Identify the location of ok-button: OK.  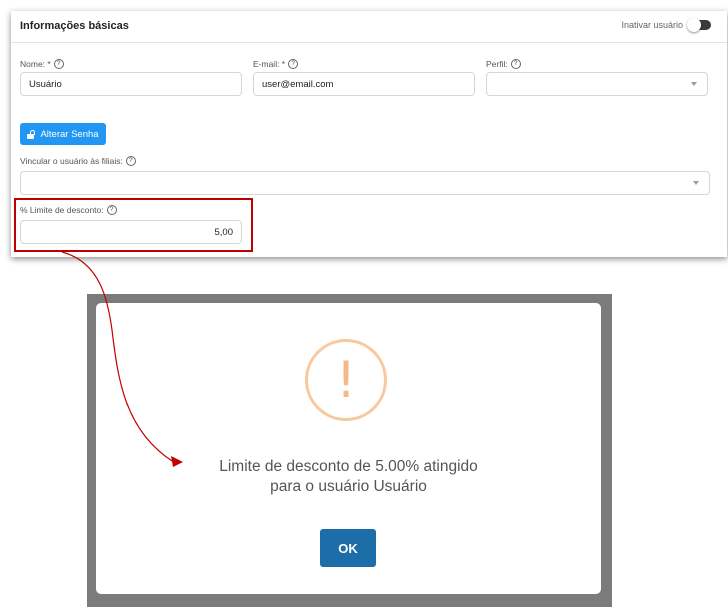
(348, 548).